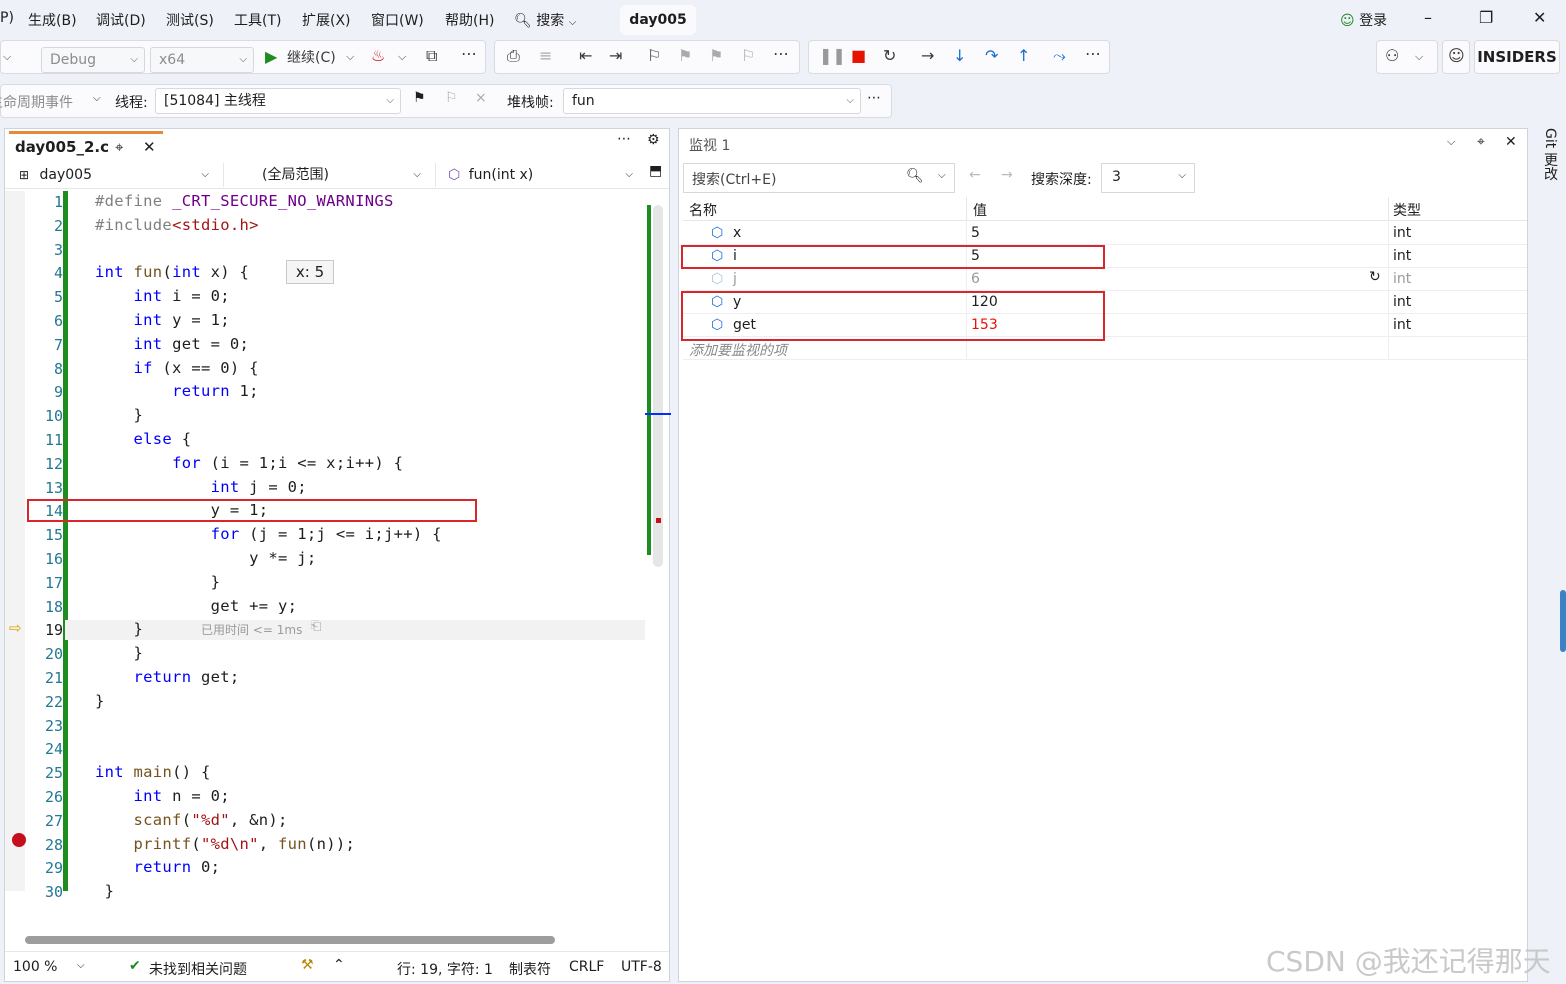 The width and height of the screenshot is (1566, 984). I want to click on flag-thread-icon: ⚑, so click(419, 98).